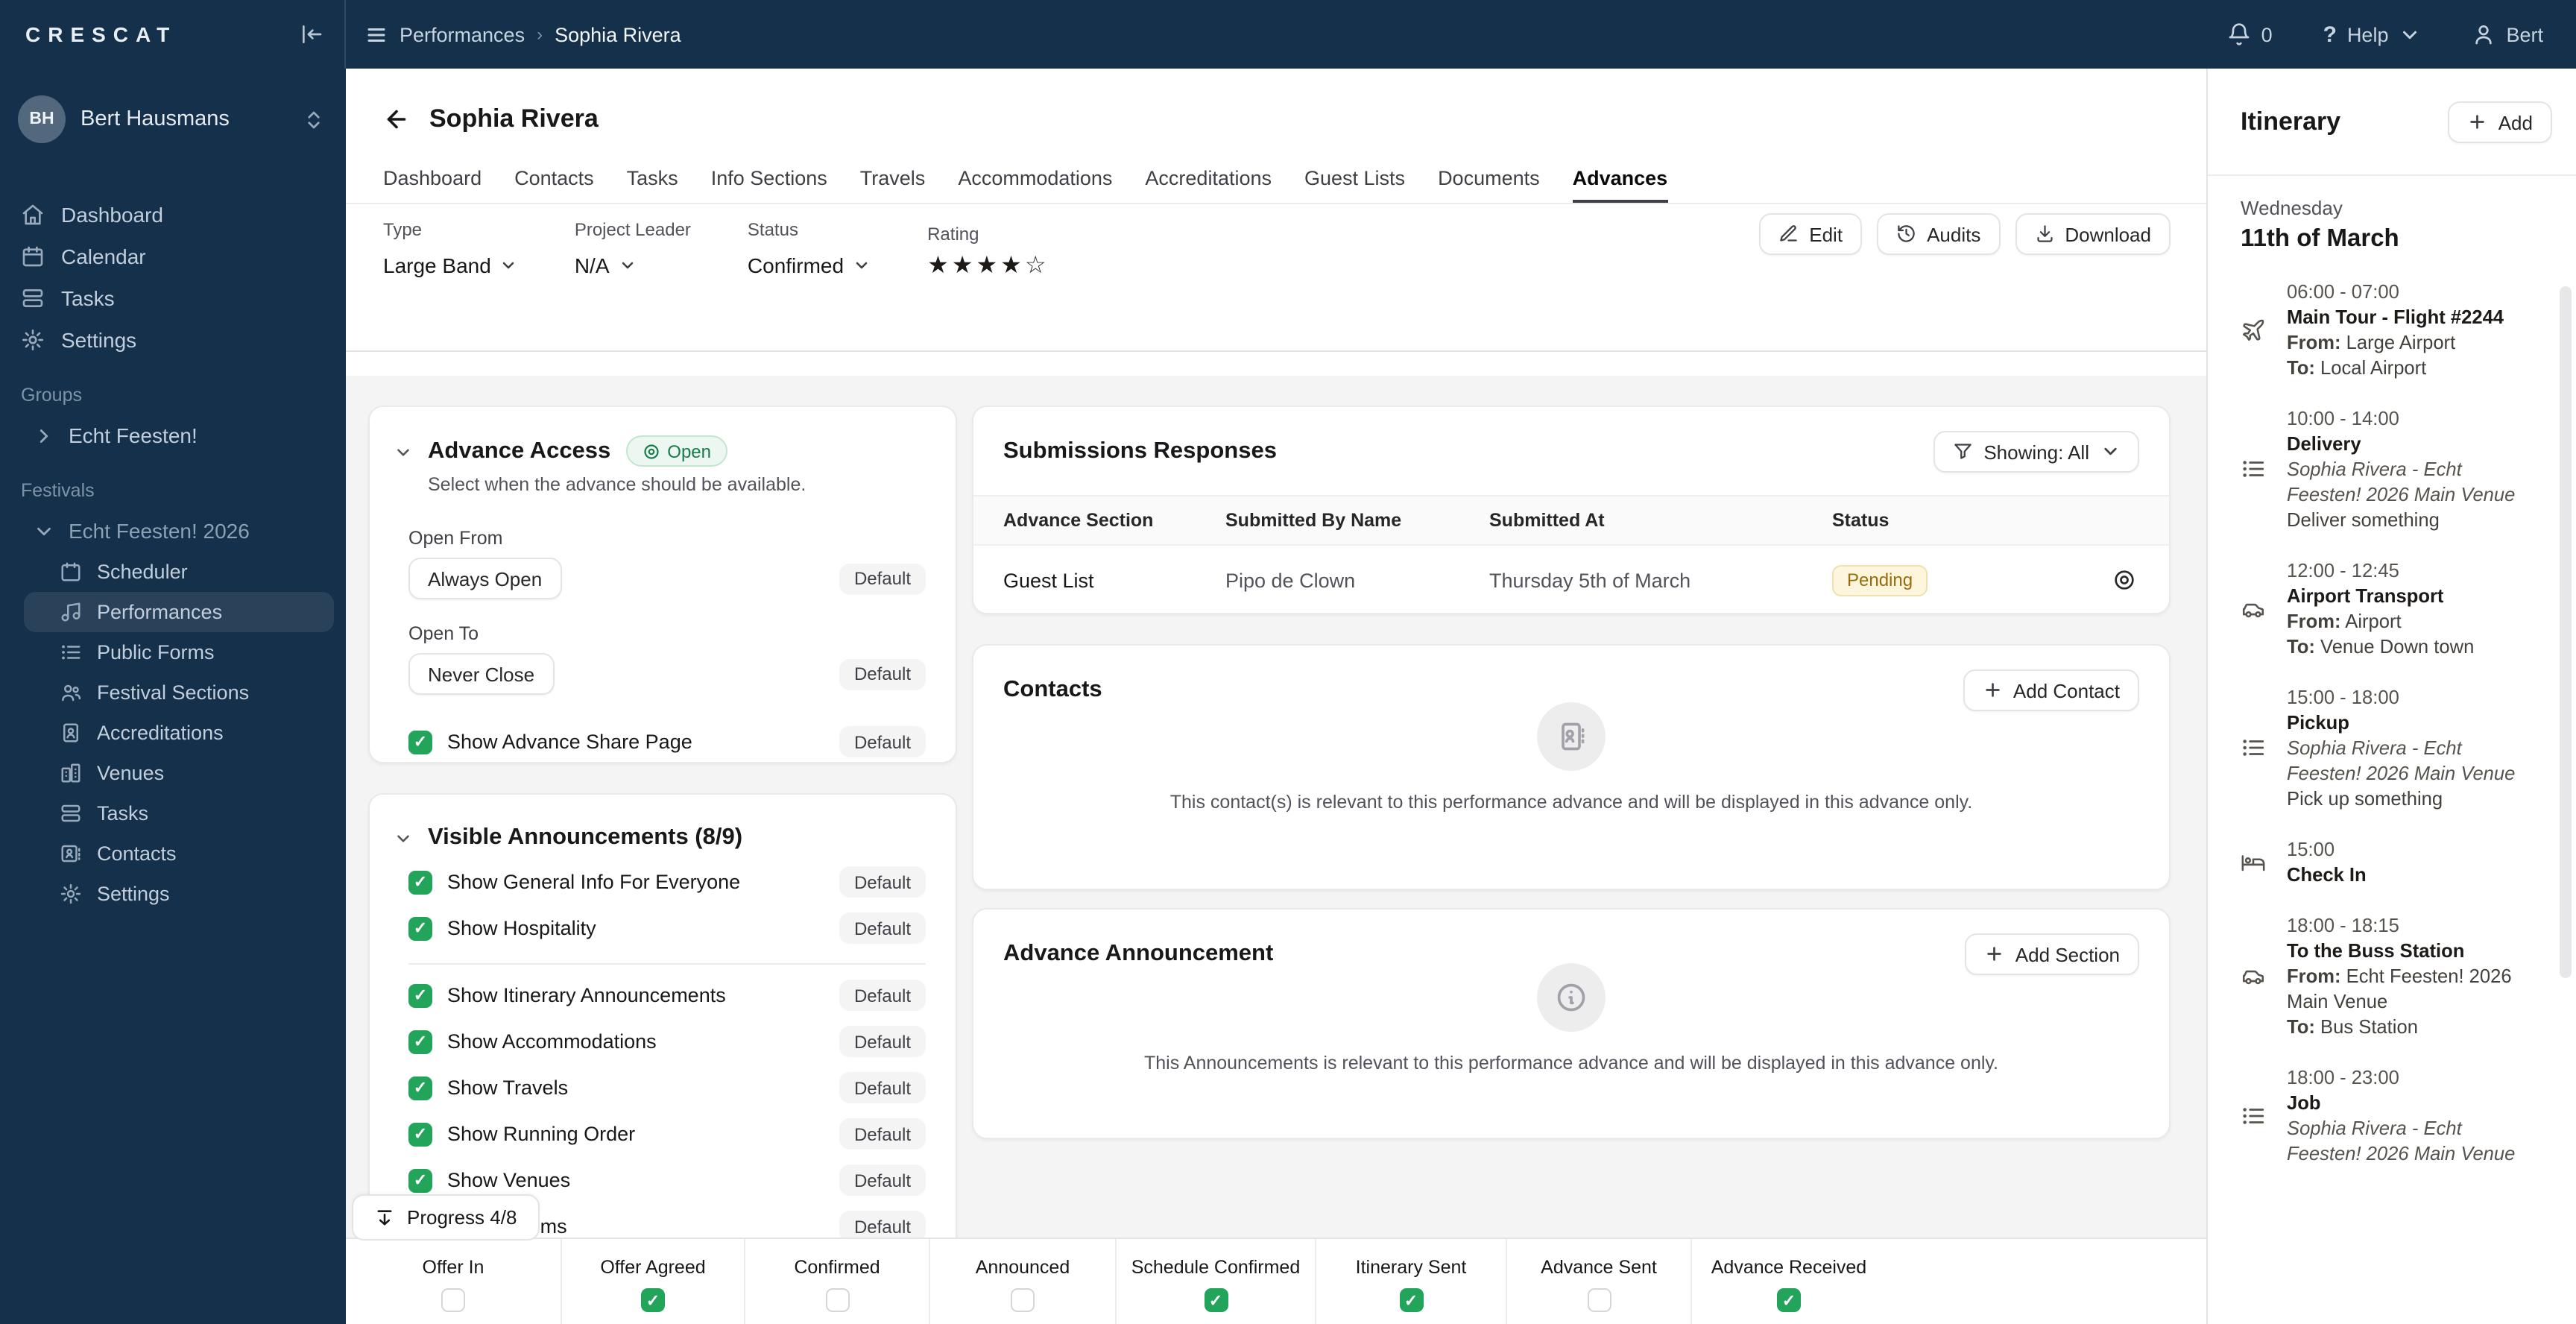 The width and height of the screenshot is (2576, 1324). What do you see at coordinates (1354, 185) in the screenshot?
I see `tab-guest-lists: Guest Lists` at bounding box center [1354, 185].